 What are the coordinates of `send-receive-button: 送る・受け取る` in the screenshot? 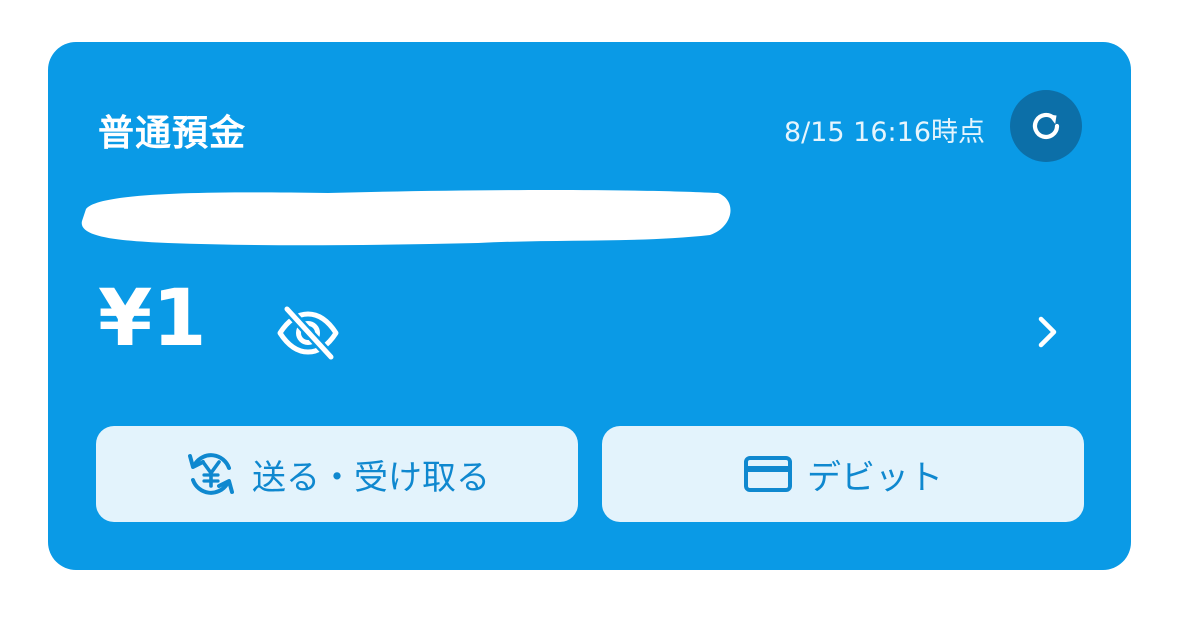 It's located at (337, 474).